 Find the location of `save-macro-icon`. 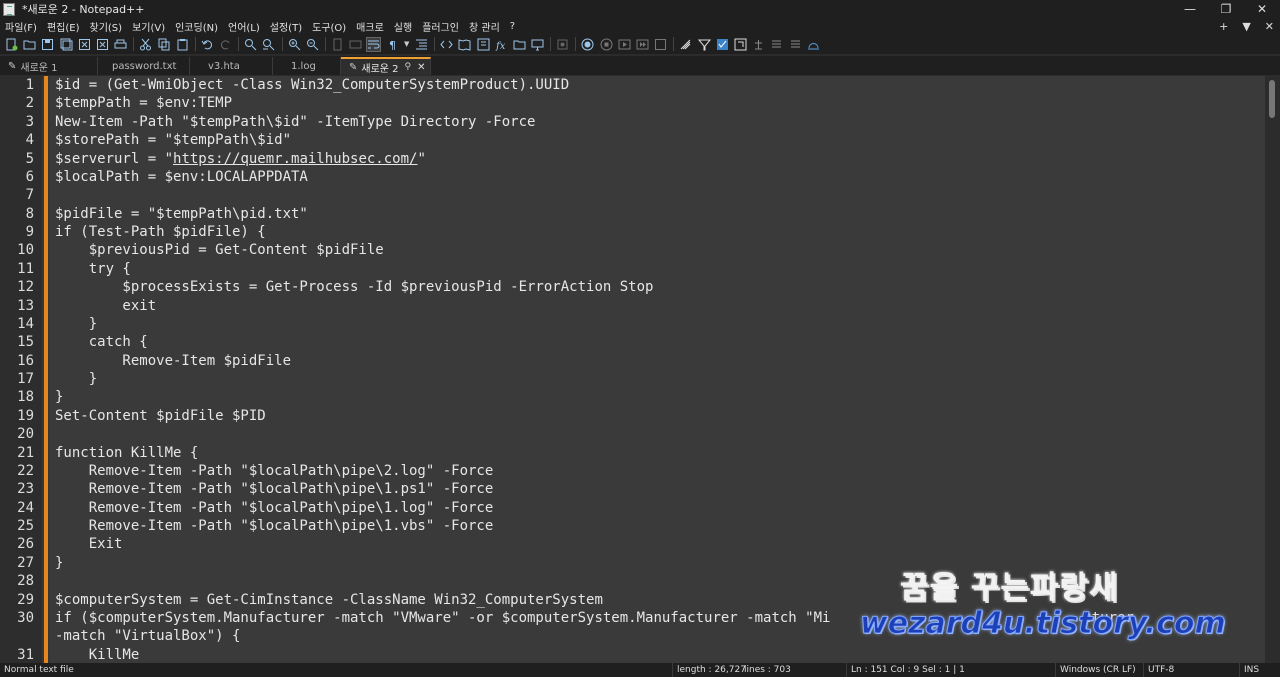

save-macro-icon is located at coordinates (660, 44).